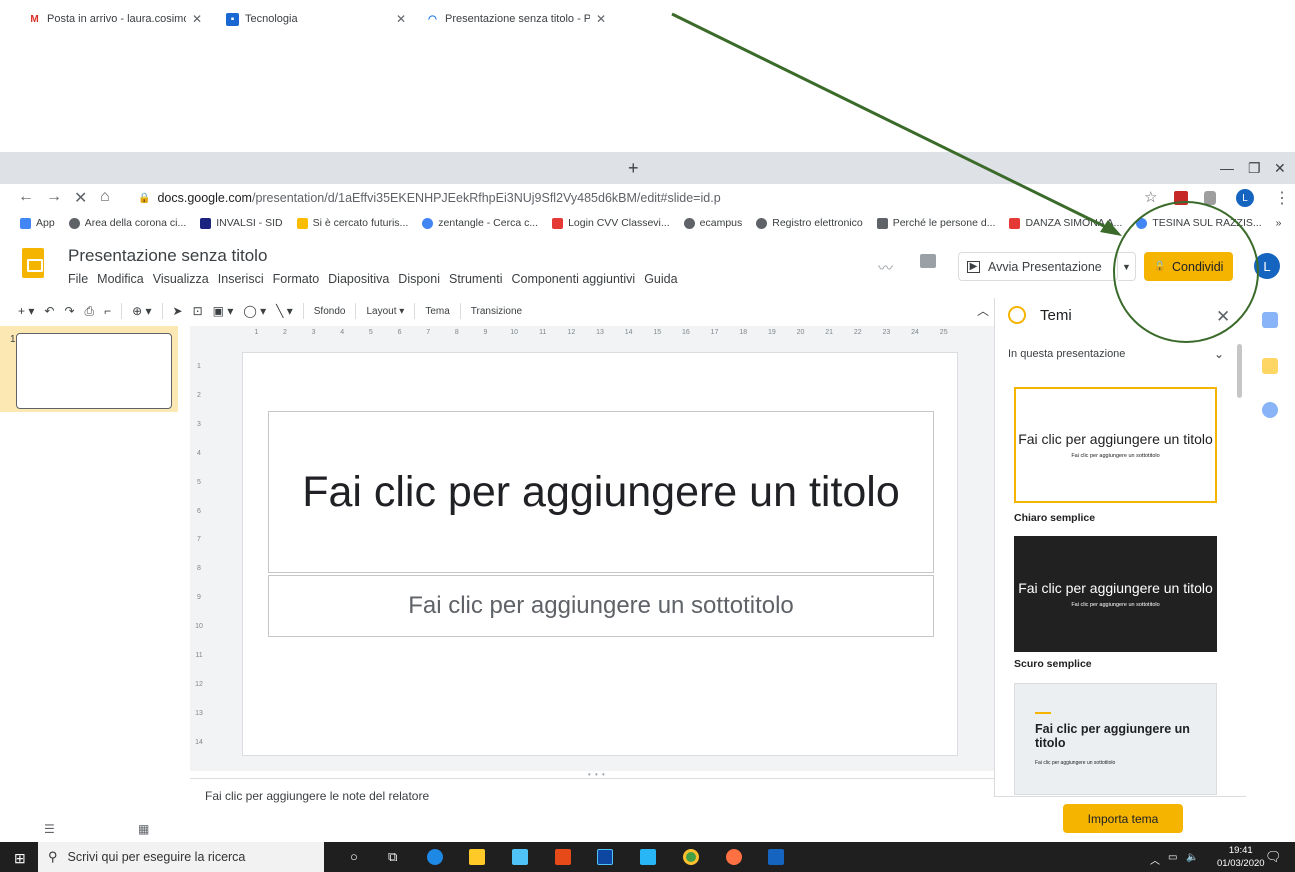 This screenshot has height=872, width=1295. I want to click on bookmark-item: Registro elettronico, so click(809, 223).